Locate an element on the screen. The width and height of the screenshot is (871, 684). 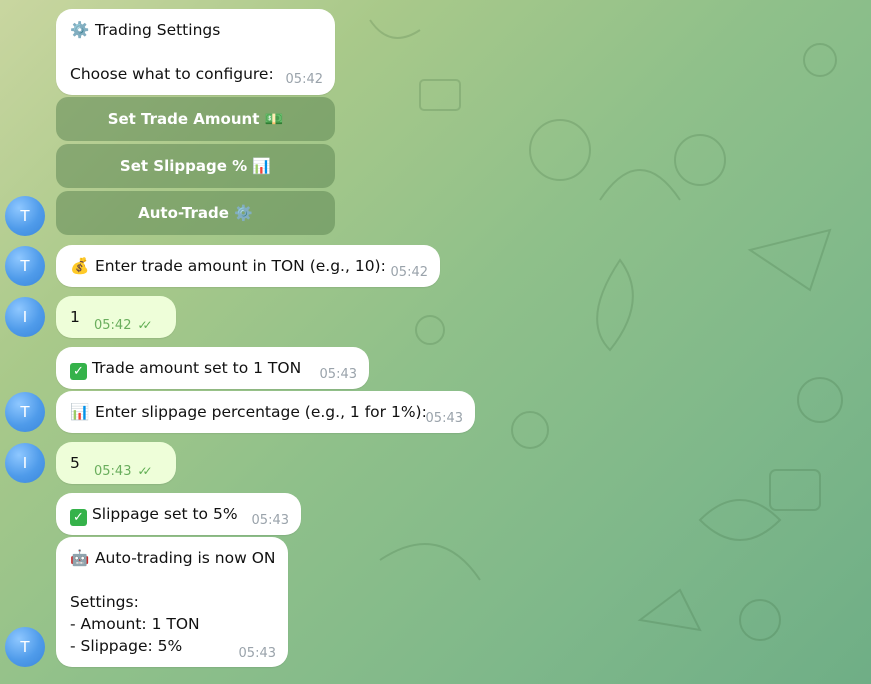
message-text: Choose what to configure: is located at coordinates (172, 74).